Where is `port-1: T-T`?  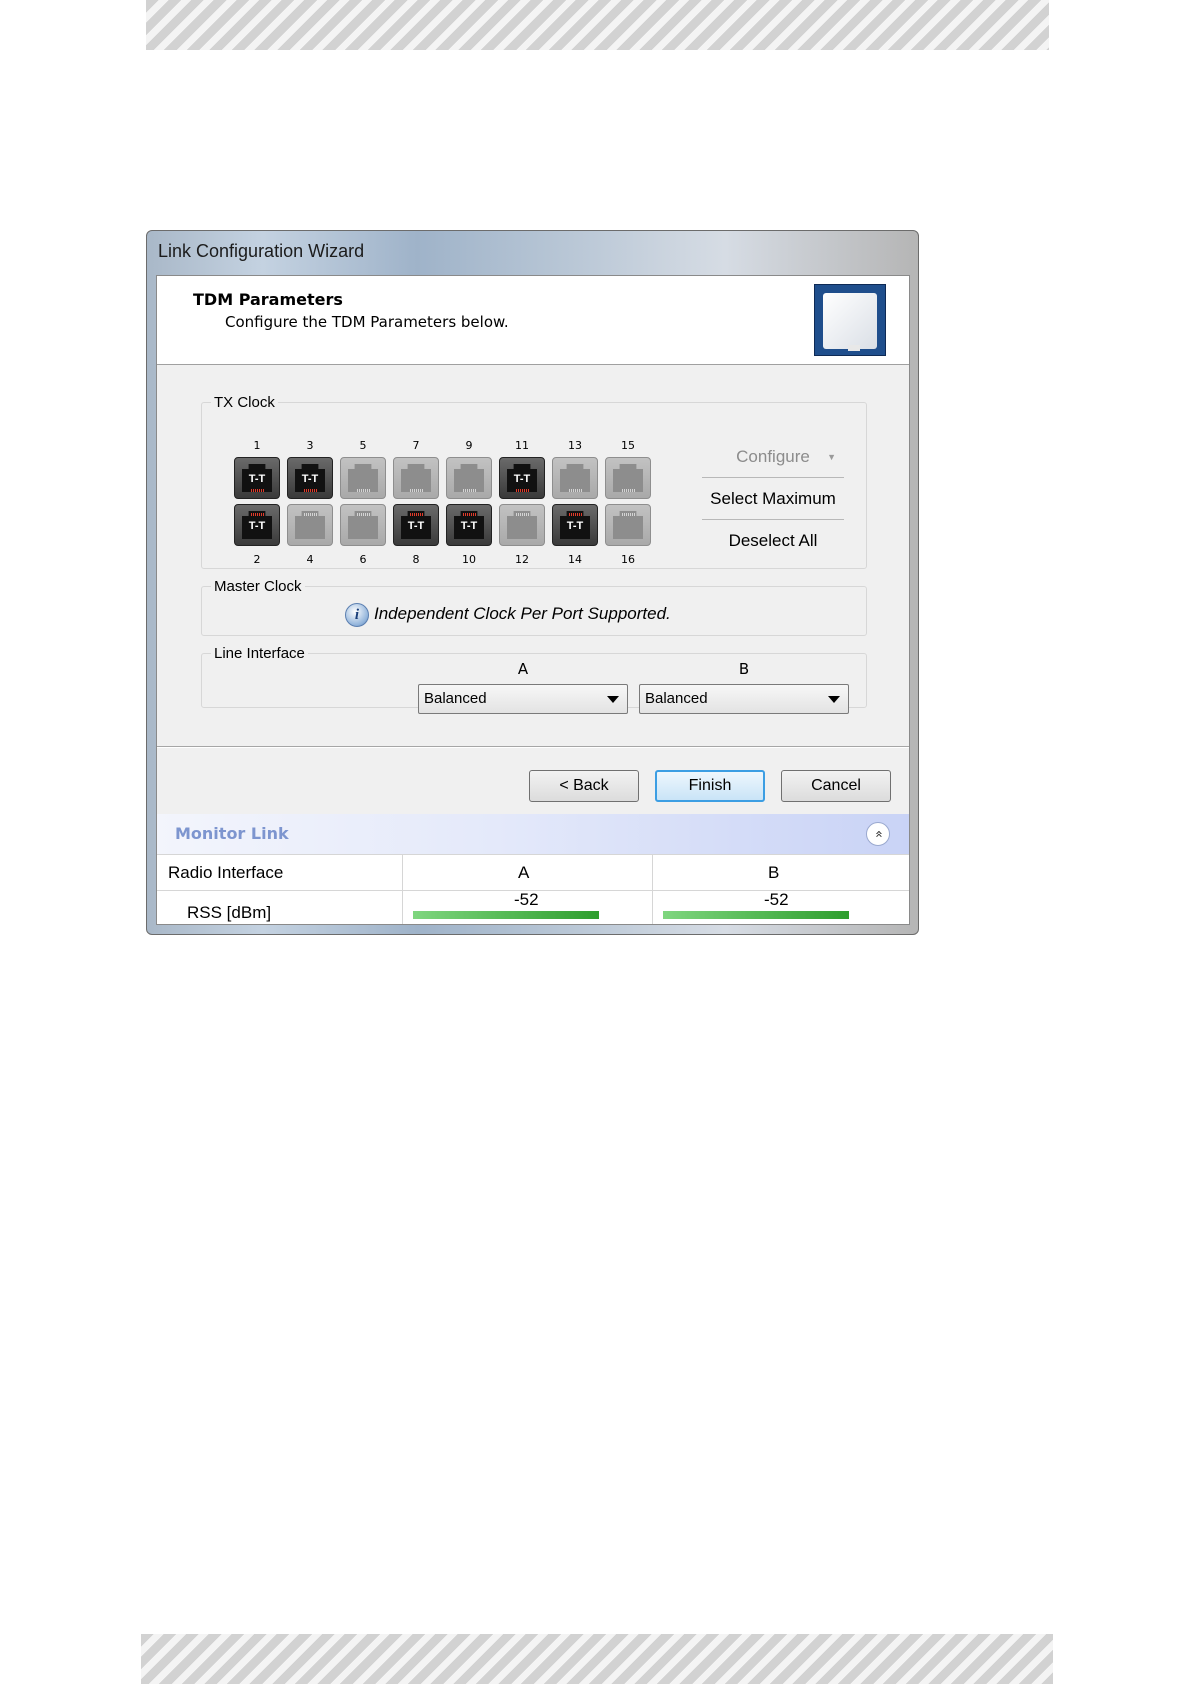
port-1: T-T is located at coordinates (257, 478).